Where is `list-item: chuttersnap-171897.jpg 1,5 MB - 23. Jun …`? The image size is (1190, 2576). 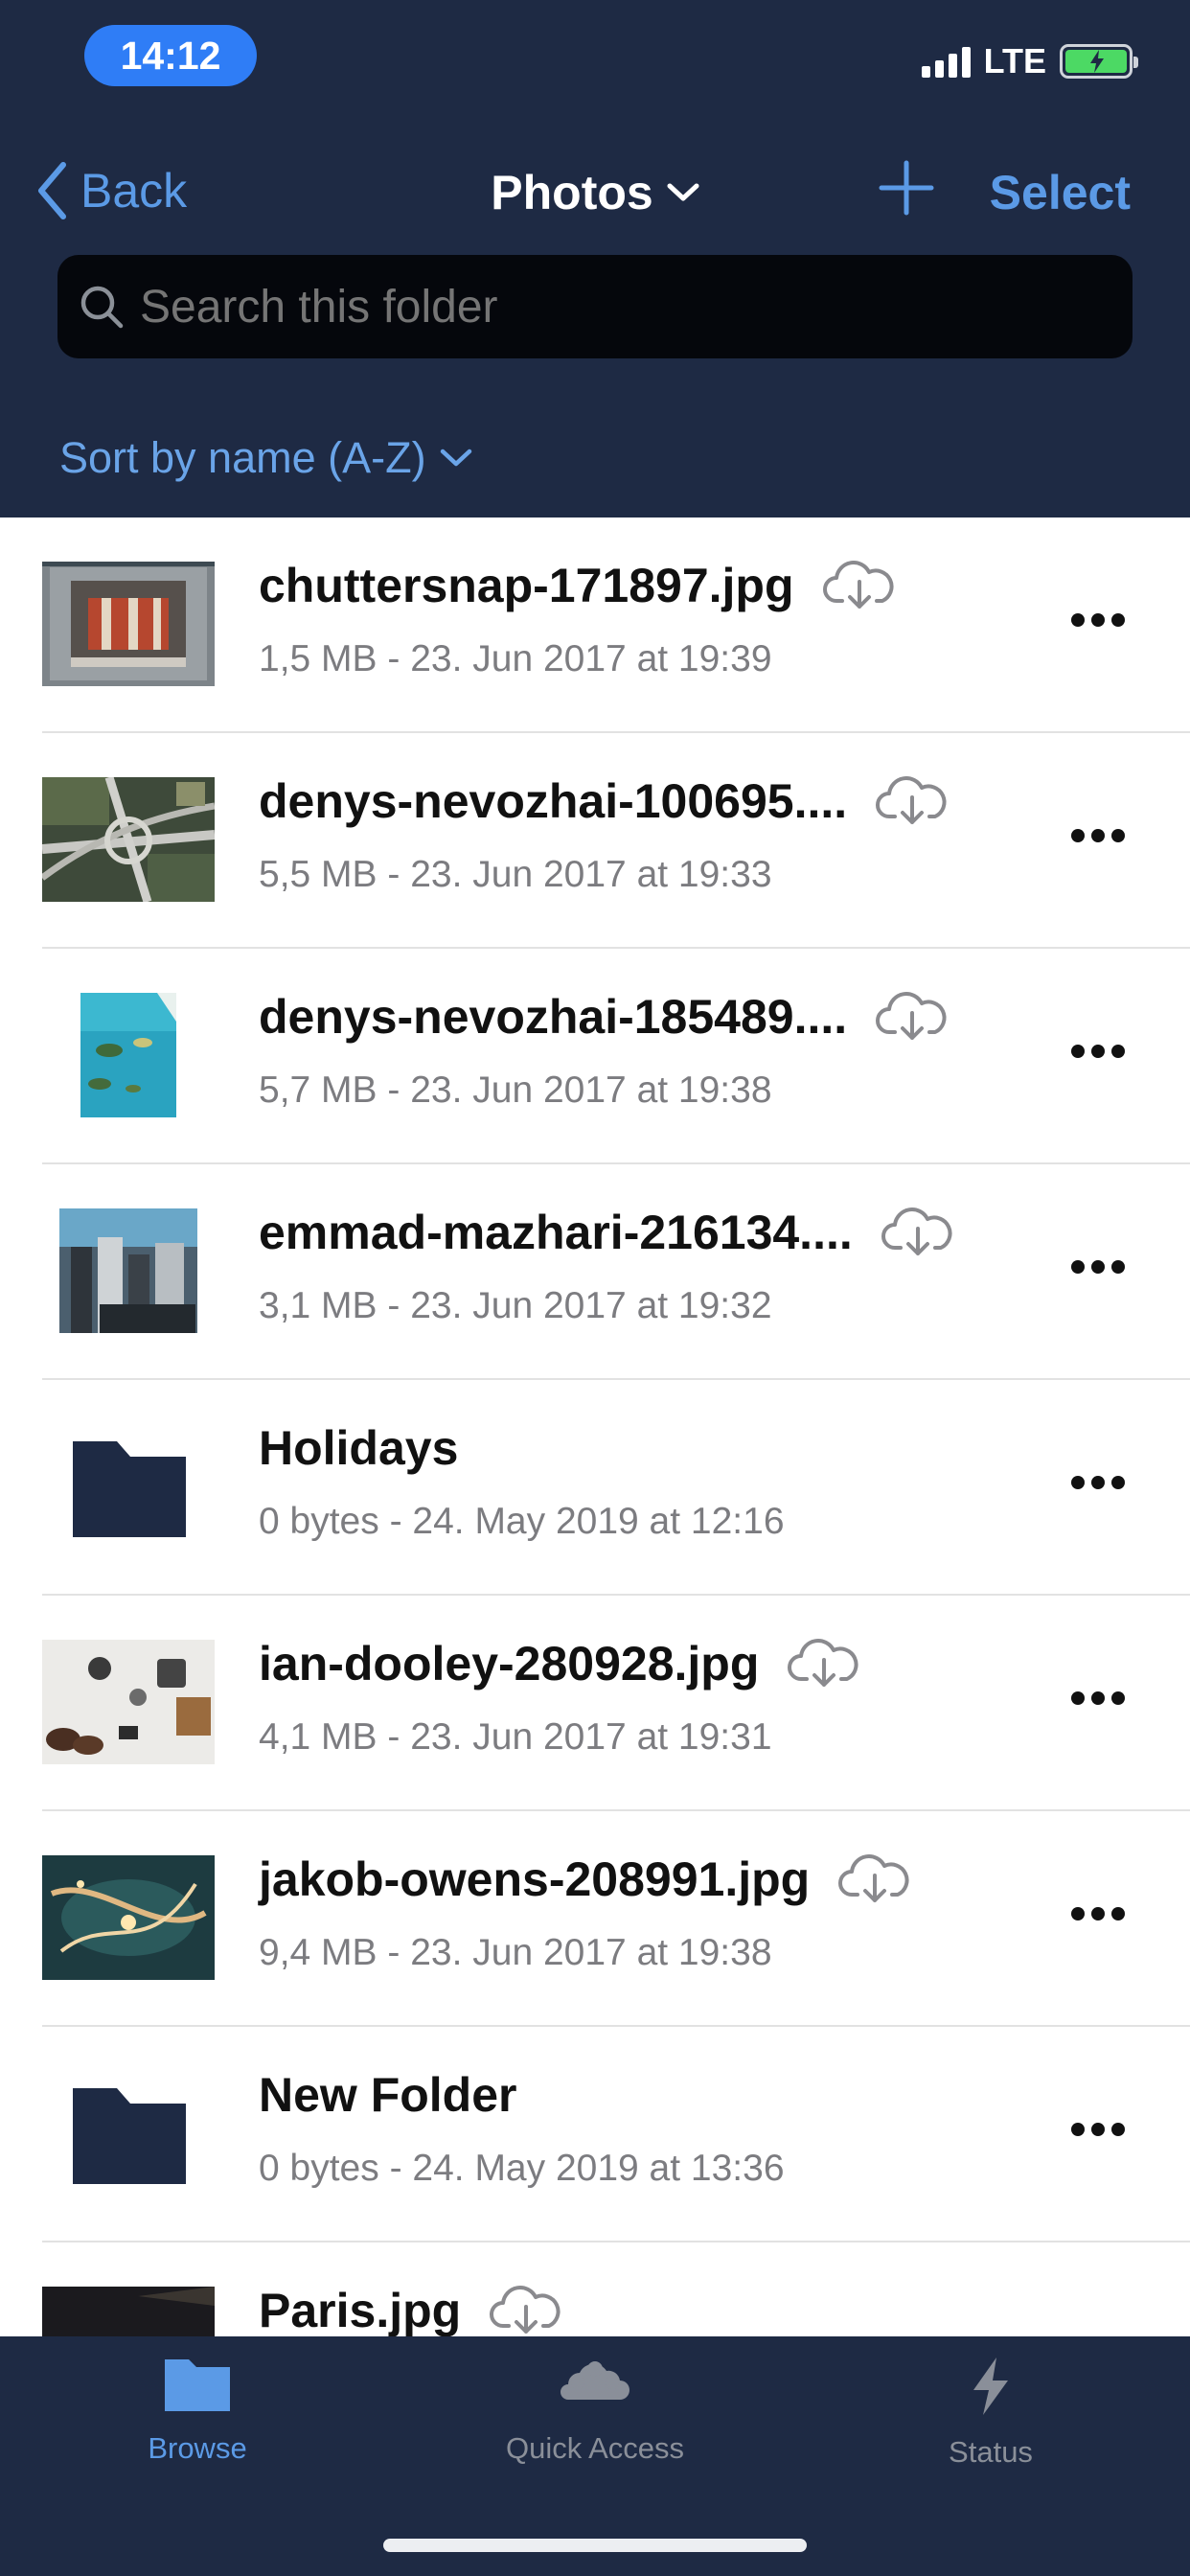 list-item: chuttersnap-171897.jpg 1,5 MB - 23. Jun … is located at coordinates (595, 625).